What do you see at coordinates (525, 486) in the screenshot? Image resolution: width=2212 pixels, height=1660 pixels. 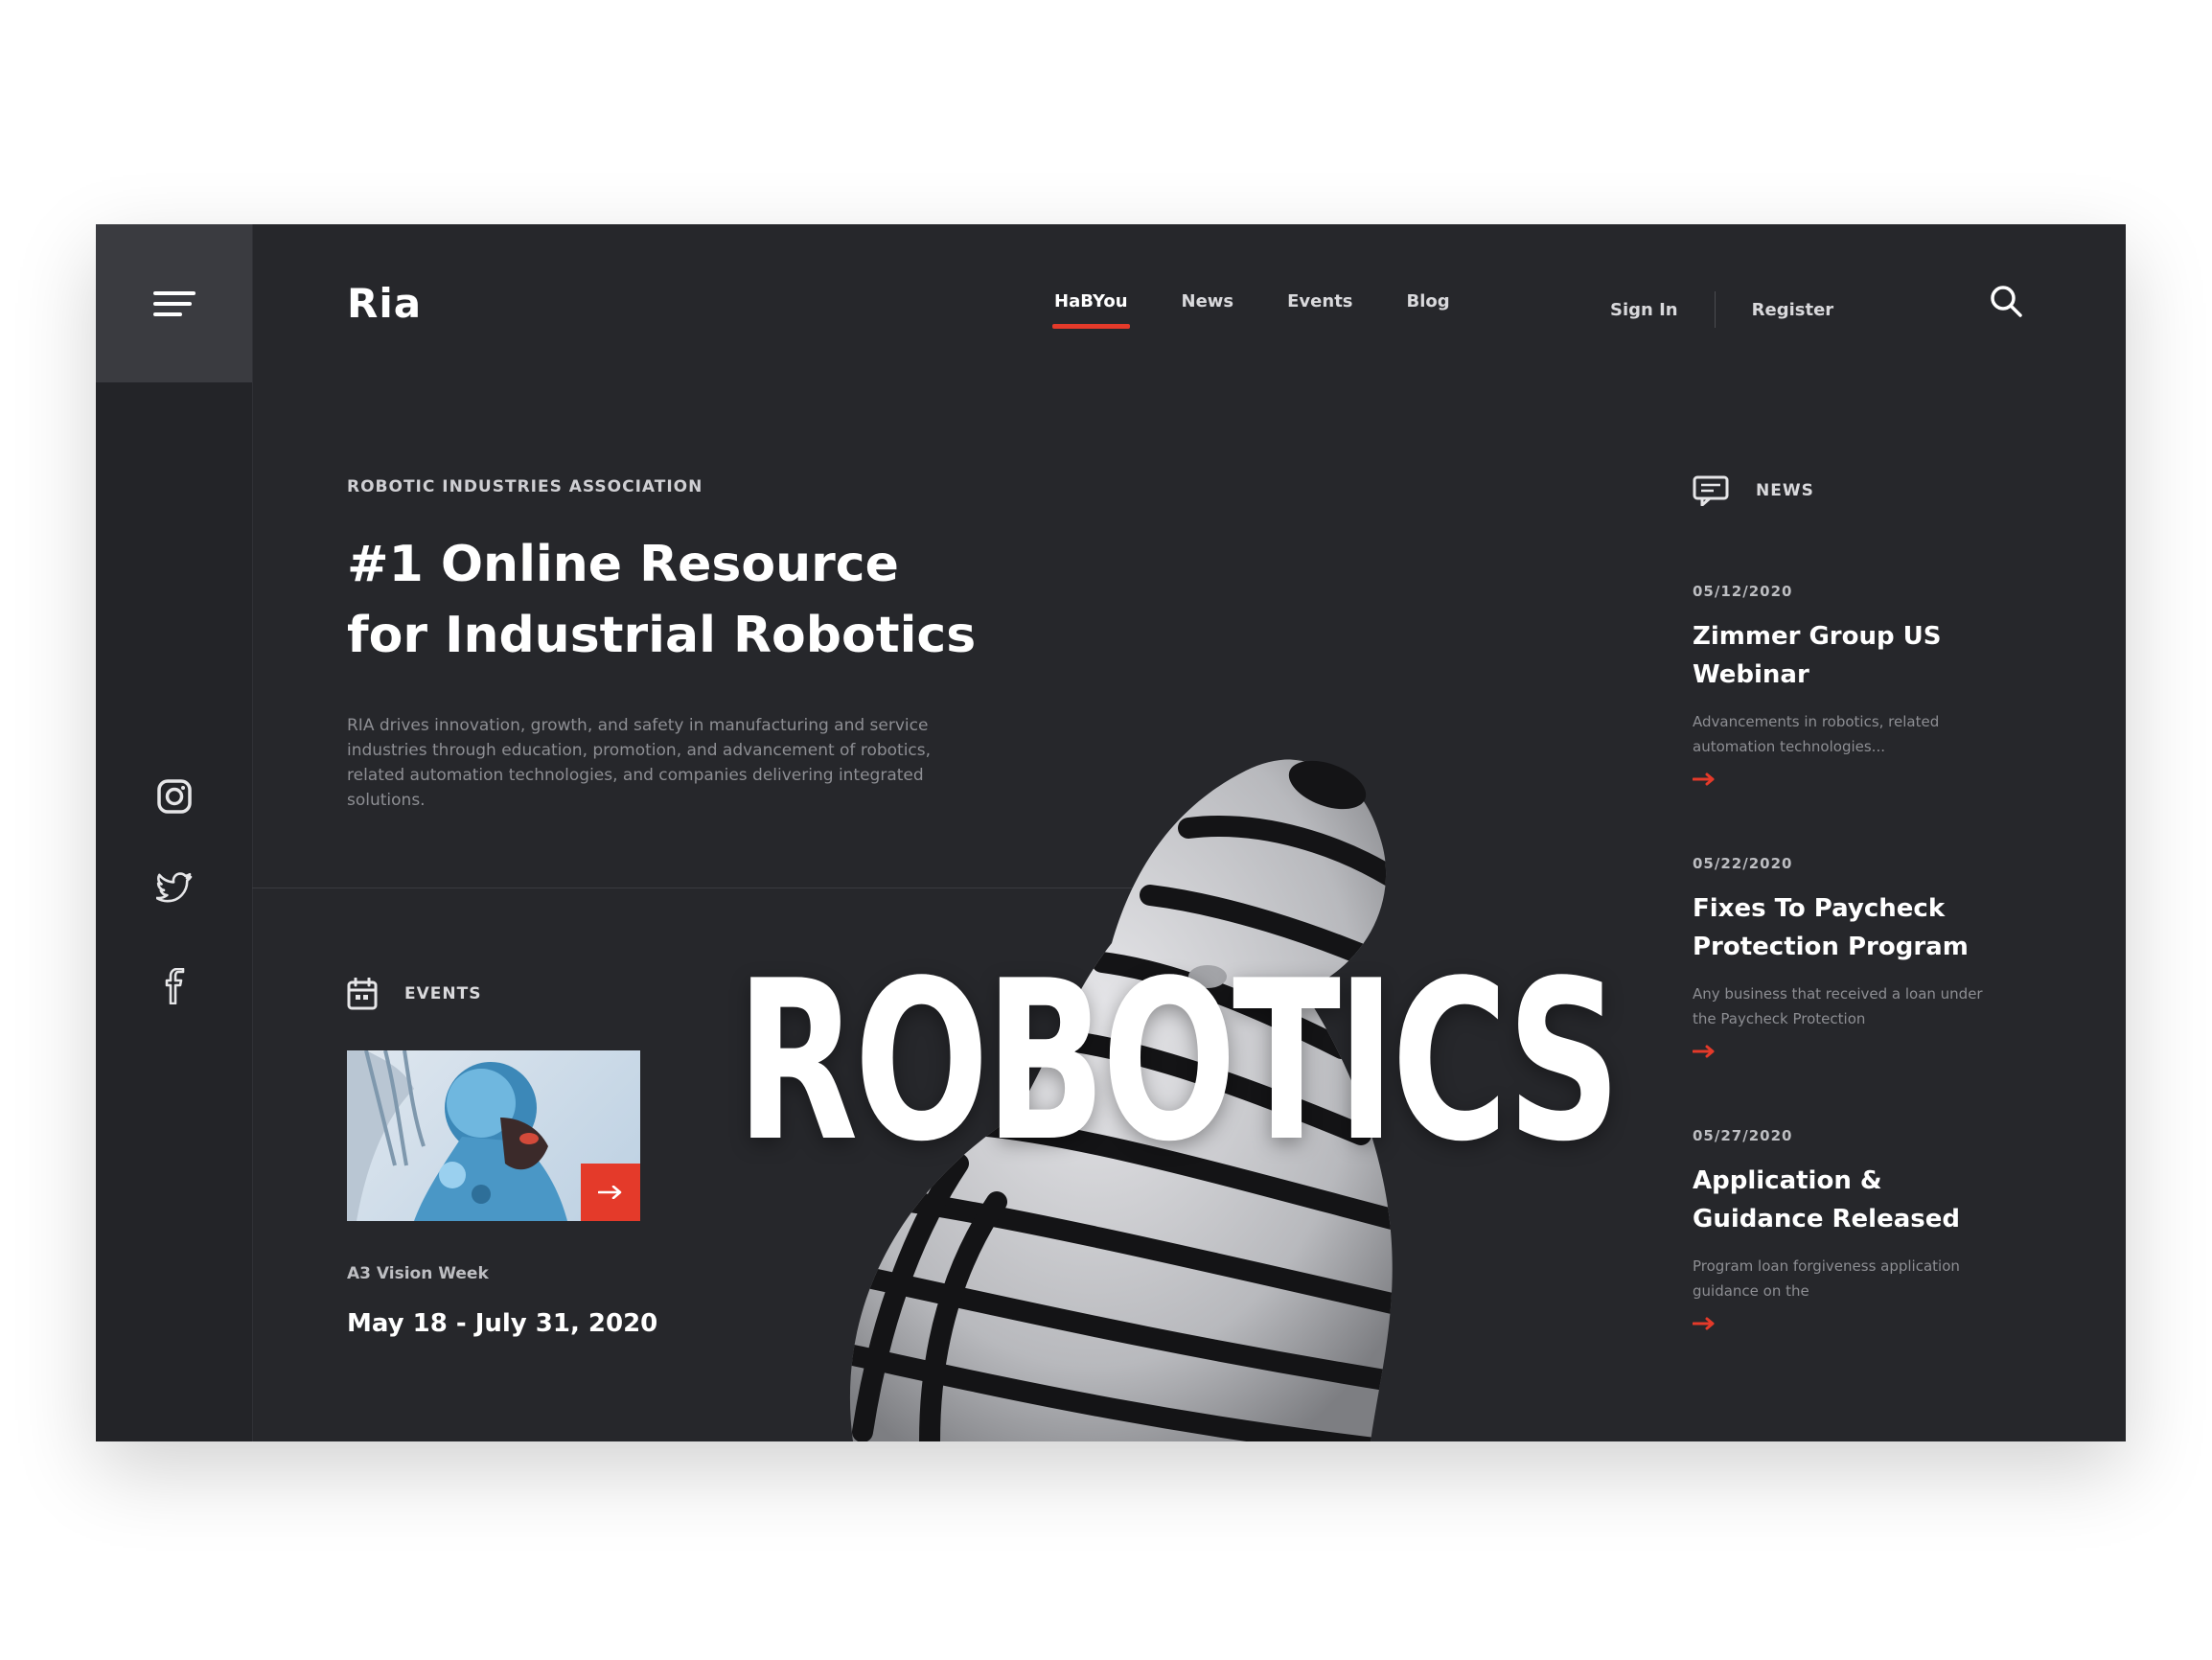 I see `hero-eyebrow: ROBOTIC INDUSTRIES ASSOCIATION` at bounding box center [525, 486].